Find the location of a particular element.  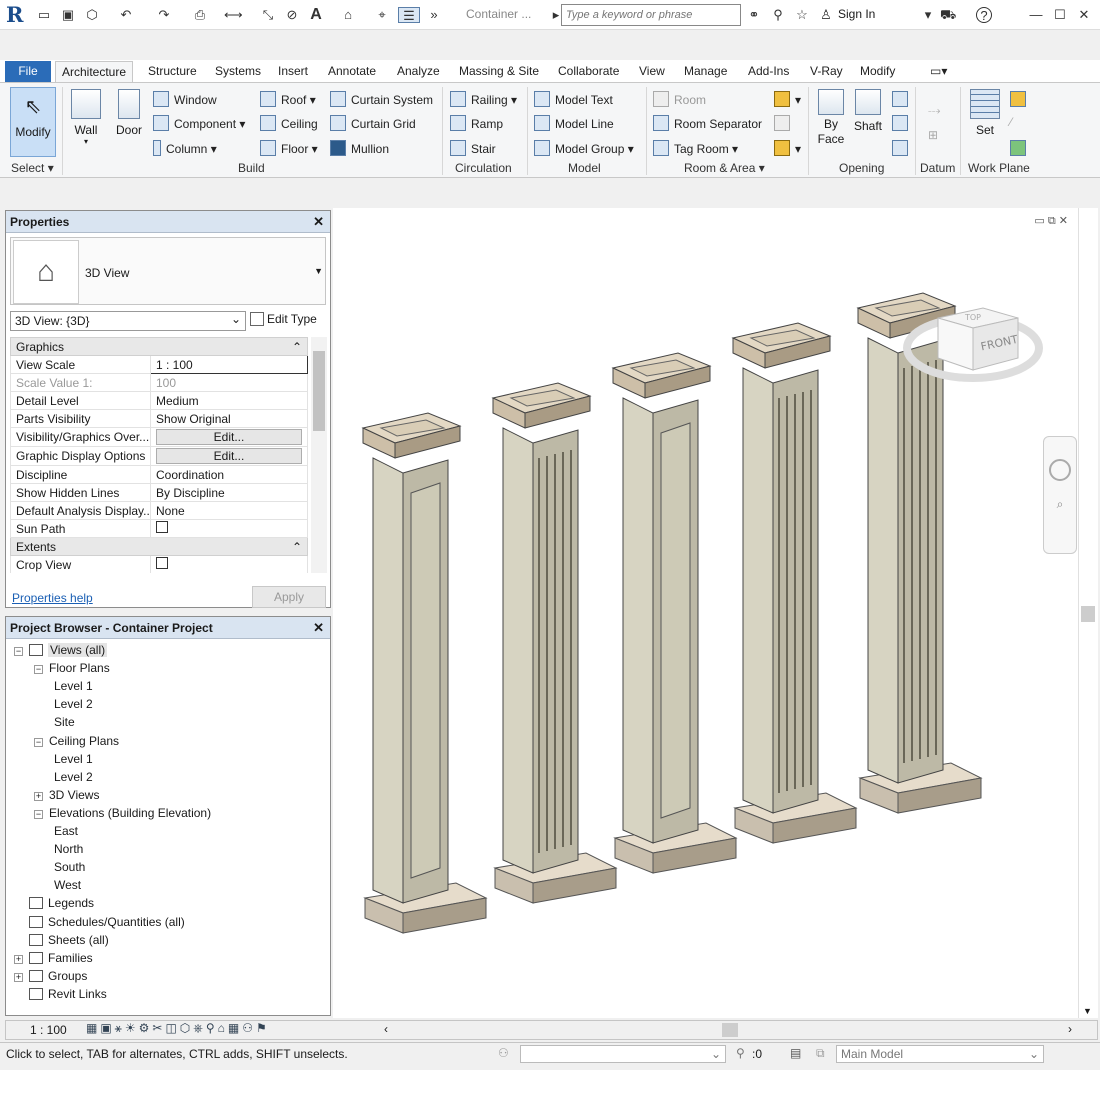

tab-view: View is located at coordinates (652, 71).